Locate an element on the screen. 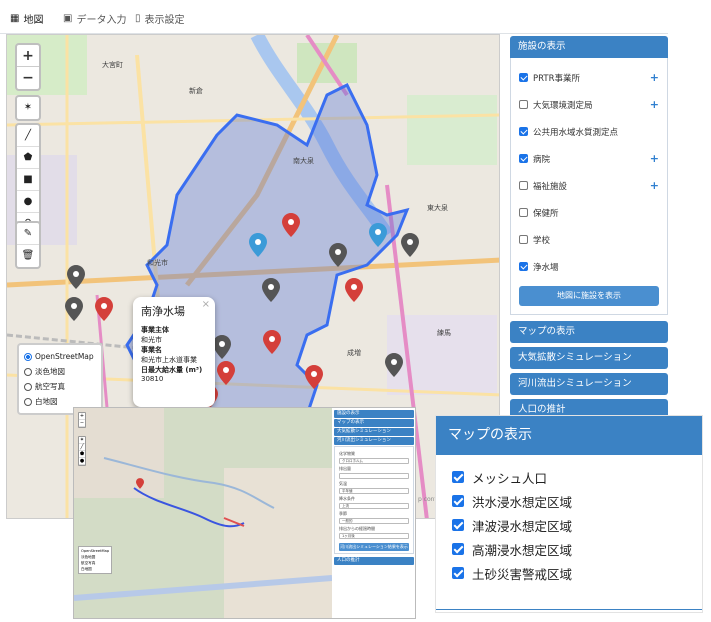 Image resolution: width=711 pixels, height=622 pixels. tab-display-settings: ▯ 表示設定 is located at coordinates (160, 18).